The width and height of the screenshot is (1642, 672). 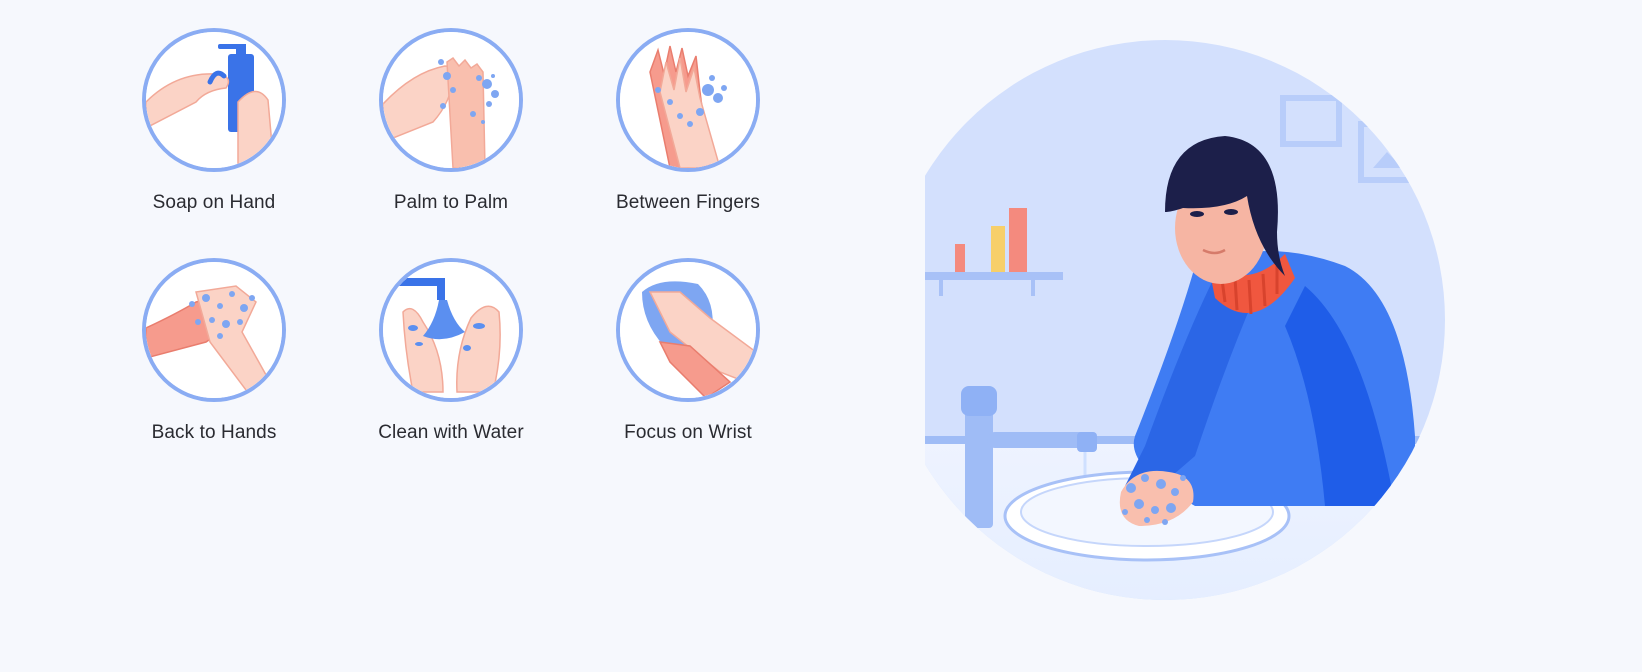 I want to click on step-between-fingers: Between Fingers, so click(x=688, y=121).